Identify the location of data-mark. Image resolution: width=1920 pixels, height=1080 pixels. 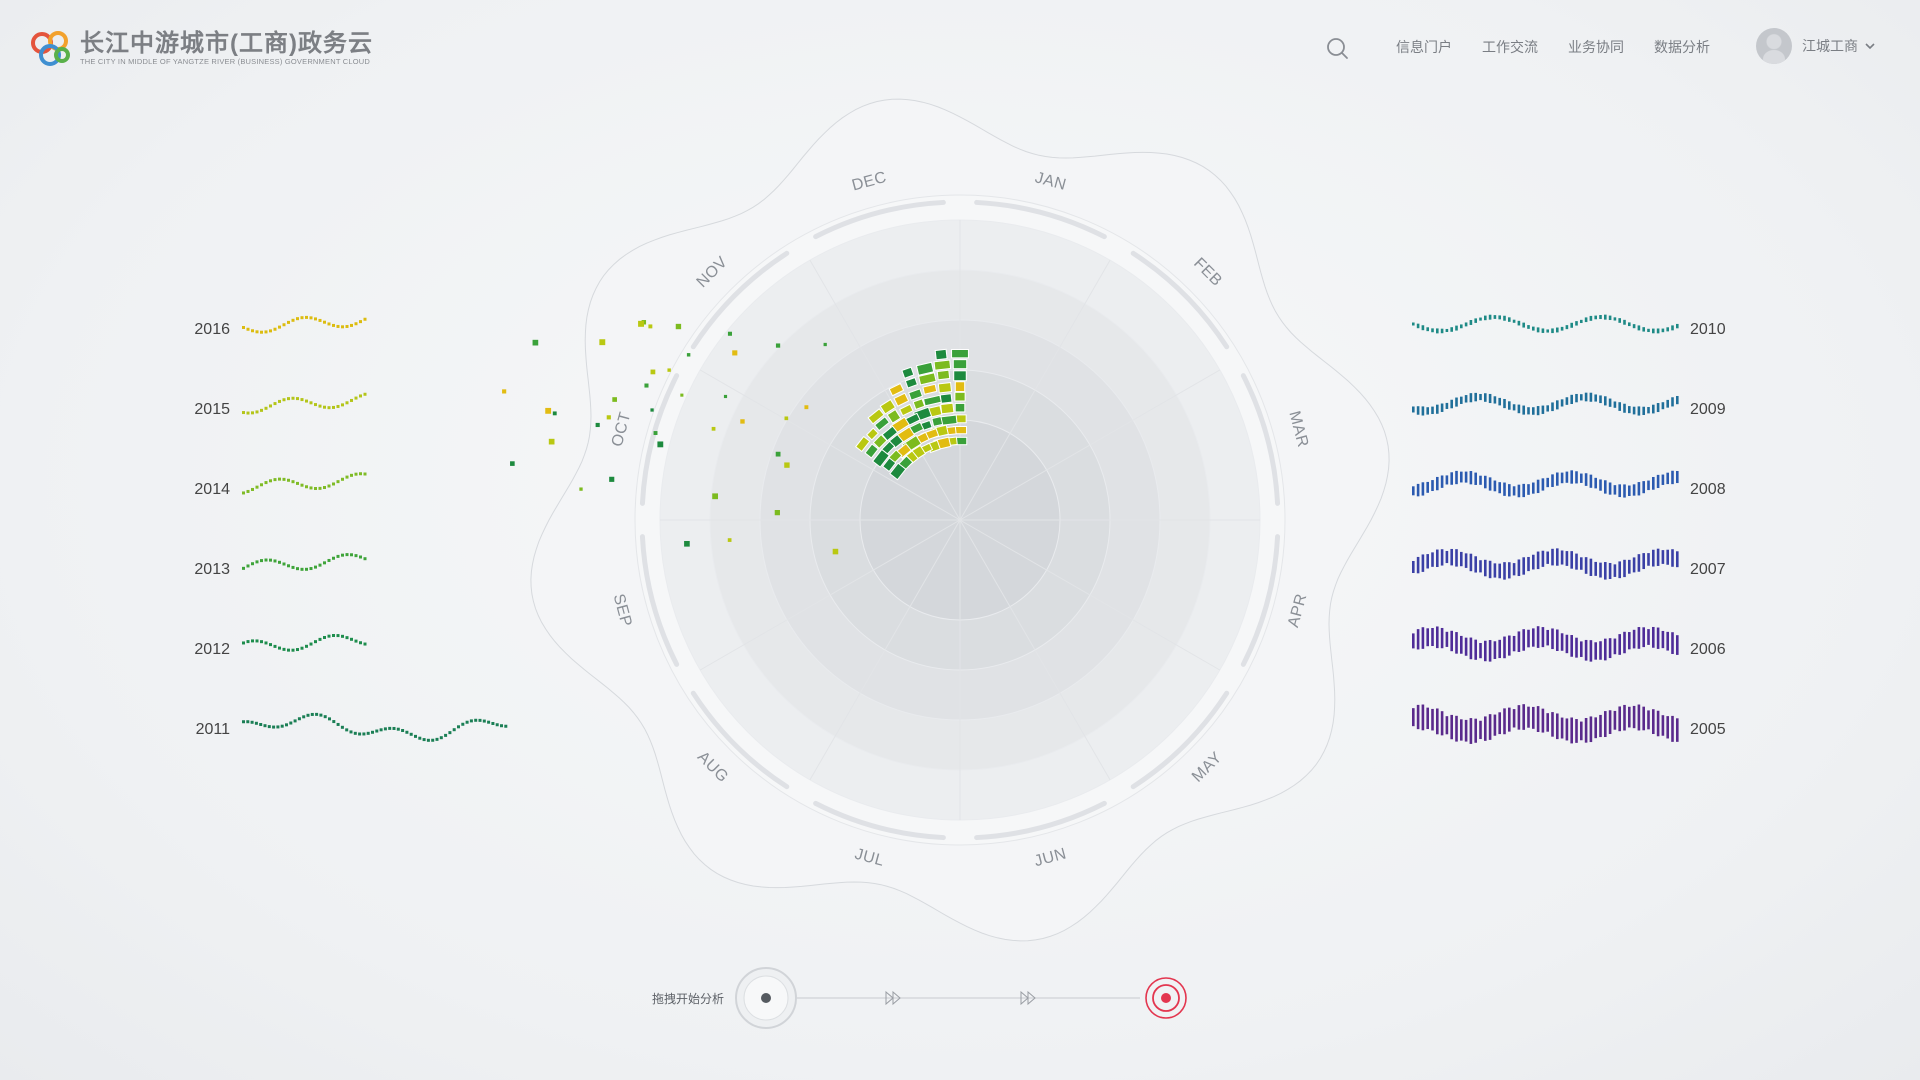
(946, 398).